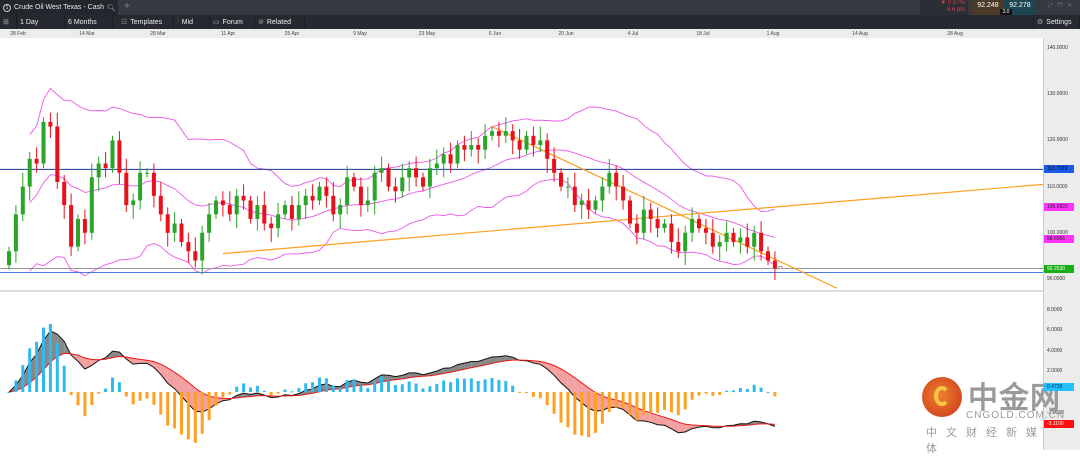 The width and height of the screenshot is (1080, 456). Describe the element at coordinates (1059, 387) in the screenshot. I see `macd-histogram-tag: 0.4729` at that location.